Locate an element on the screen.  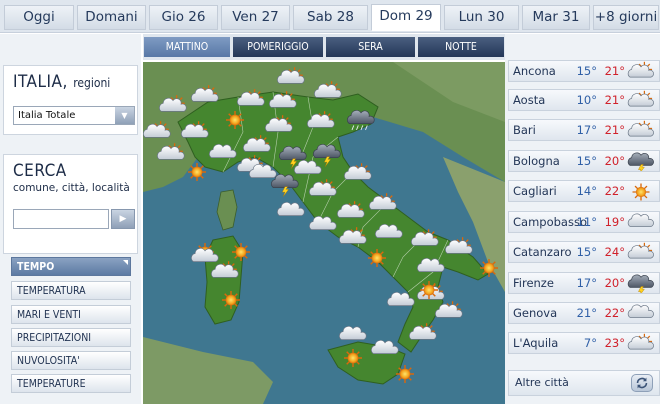
menu-precipitazioni: PRECIPITAZIONI is located at coordinates (71, 337).